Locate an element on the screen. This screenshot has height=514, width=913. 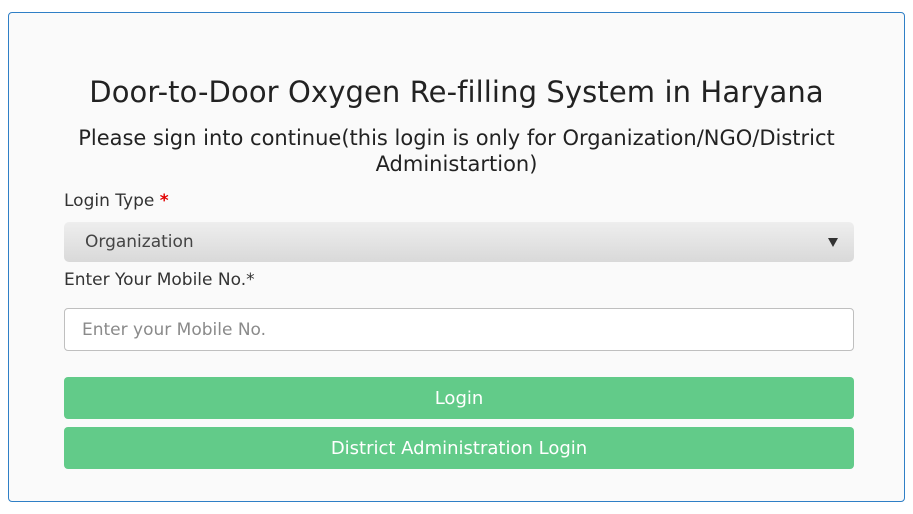
login-type-selected-value: Organization is located at coordinates (139, 242).